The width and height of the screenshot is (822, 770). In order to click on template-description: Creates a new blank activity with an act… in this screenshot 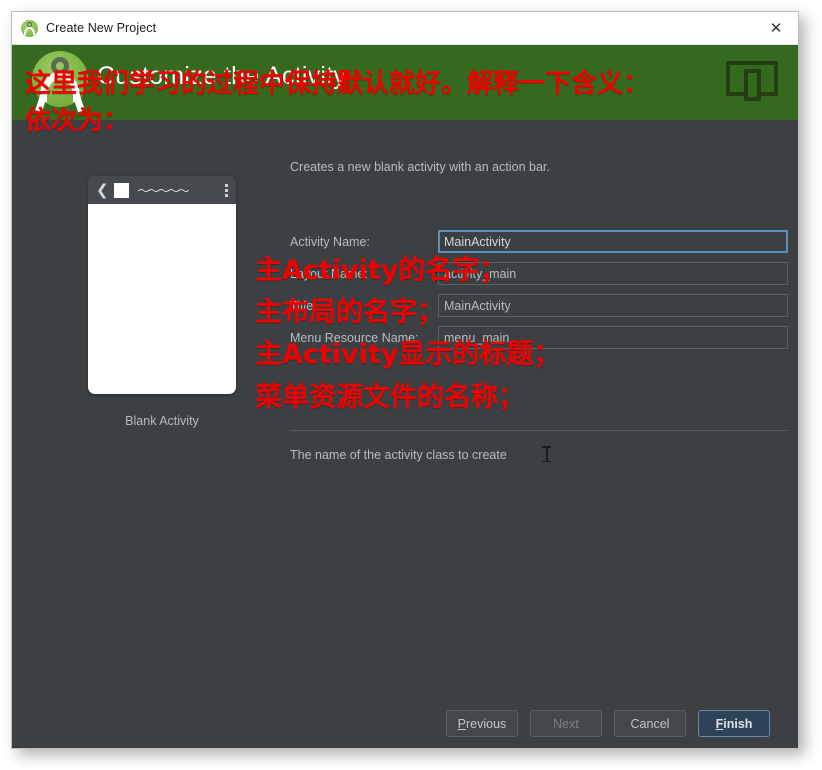, I will do `click(420, 167)`.